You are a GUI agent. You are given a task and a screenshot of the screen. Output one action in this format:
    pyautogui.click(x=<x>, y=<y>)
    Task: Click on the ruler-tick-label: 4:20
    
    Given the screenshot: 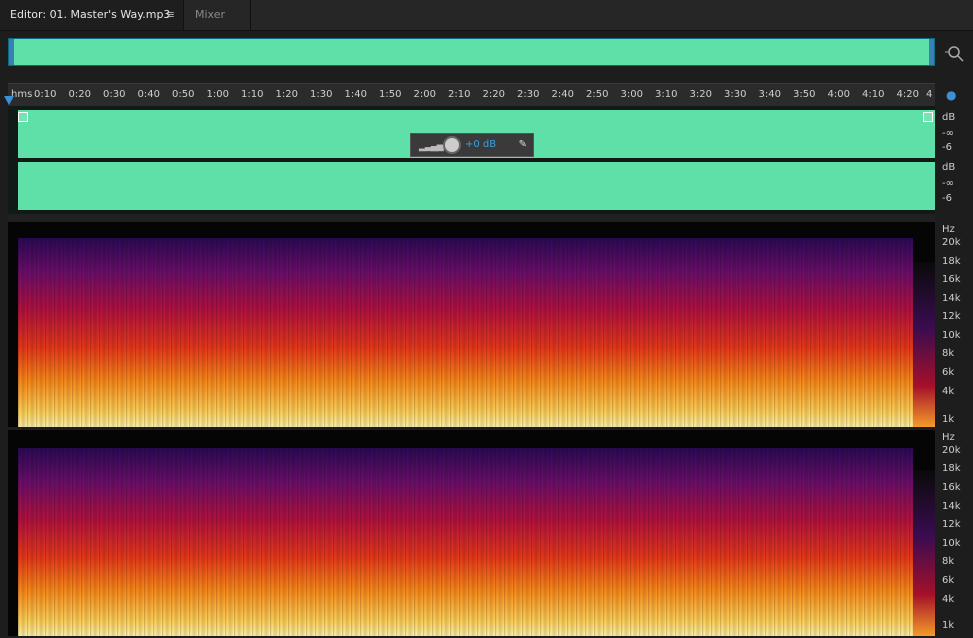 What is the action you would take?
    pyautogui.click(x=907, y=94)
    